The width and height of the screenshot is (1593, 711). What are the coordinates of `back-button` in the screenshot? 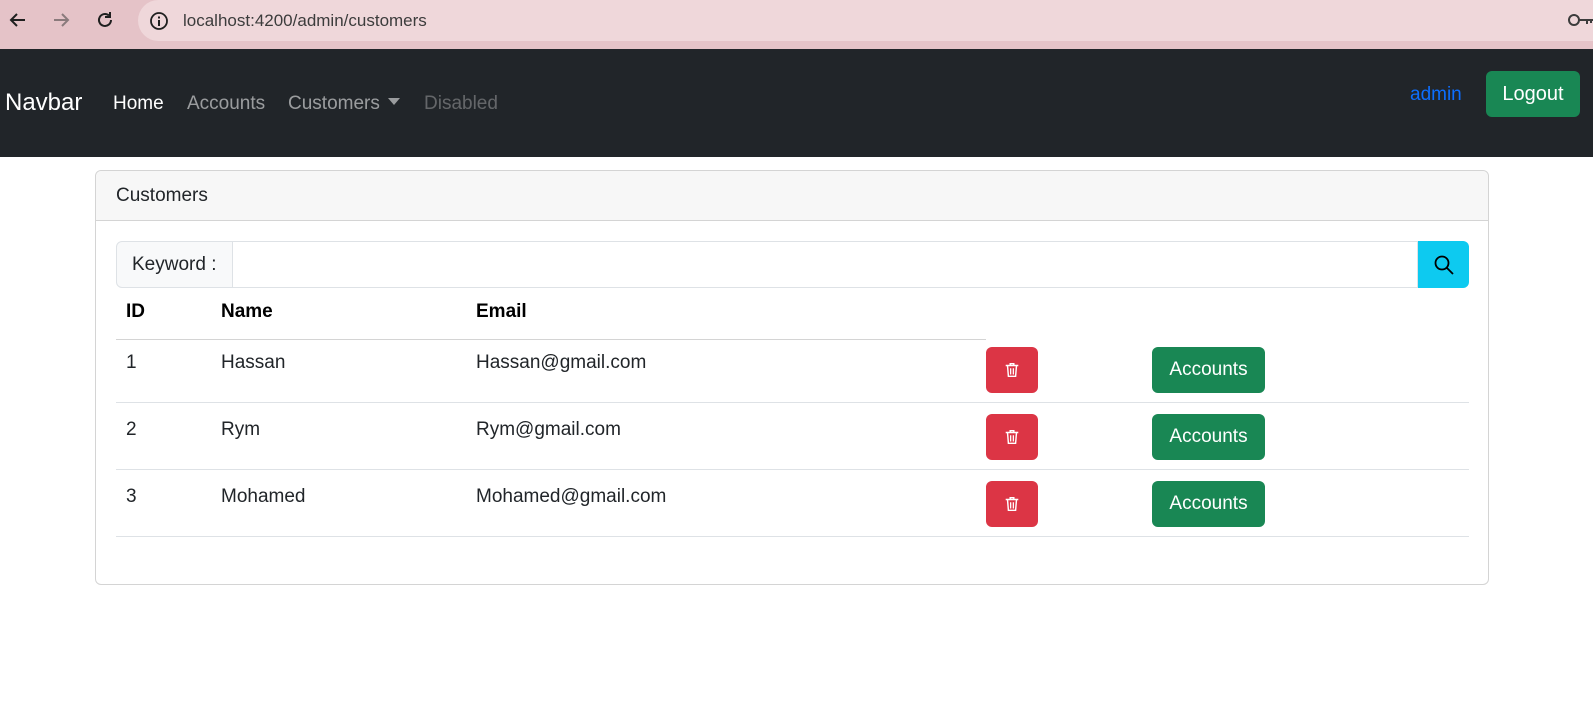 It's located at (18, 20).